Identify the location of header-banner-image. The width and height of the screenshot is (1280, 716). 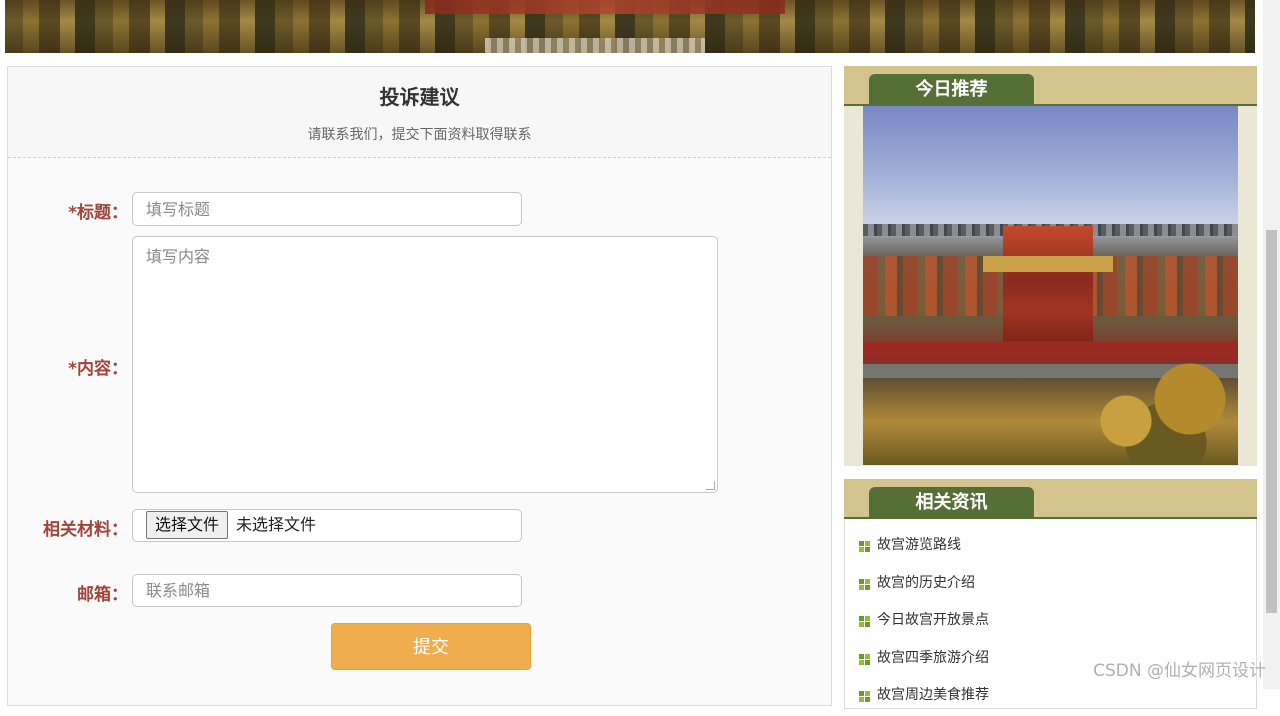
(630, 26).